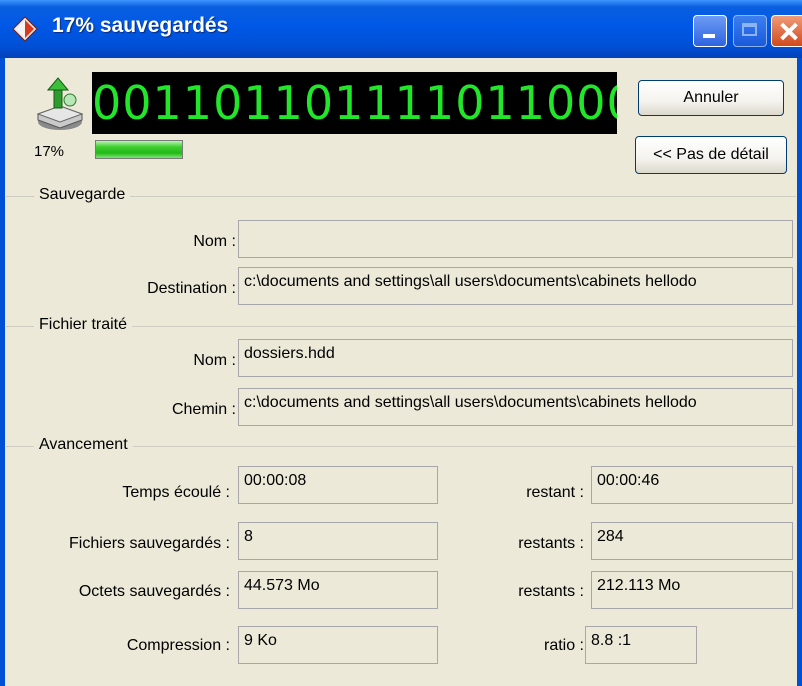 This screenshot has width=802, height=686. Describe the element at coordinates (692, 541) in the screenshot. I see `files-remaining-field: 284` at that location.